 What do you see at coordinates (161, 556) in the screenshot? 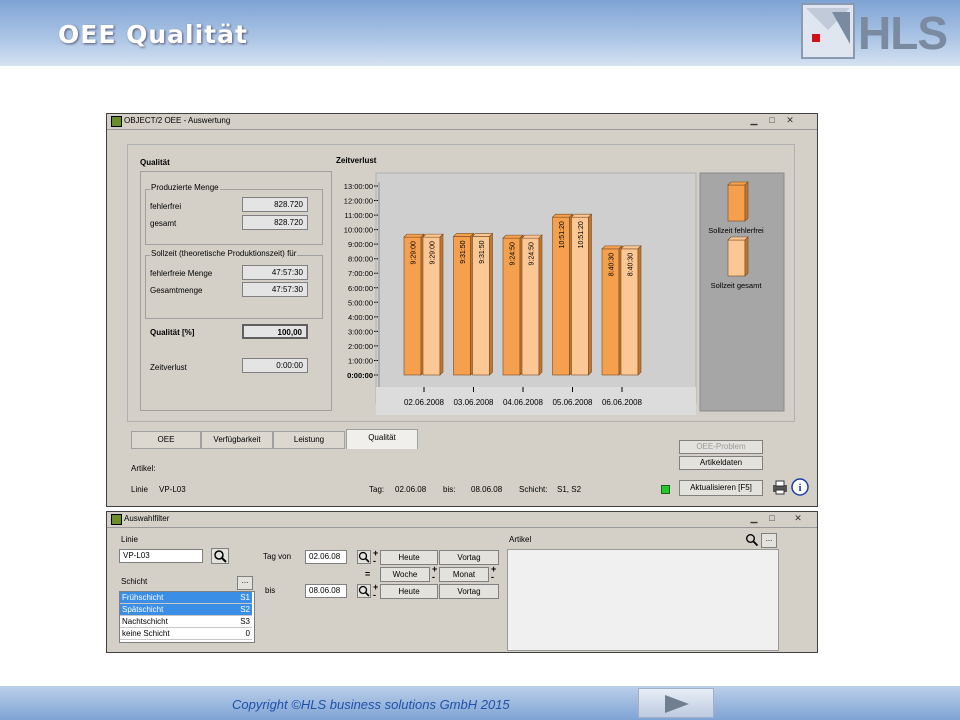
I see `linie-input: VP-L03` at bounding box center [161, 556].